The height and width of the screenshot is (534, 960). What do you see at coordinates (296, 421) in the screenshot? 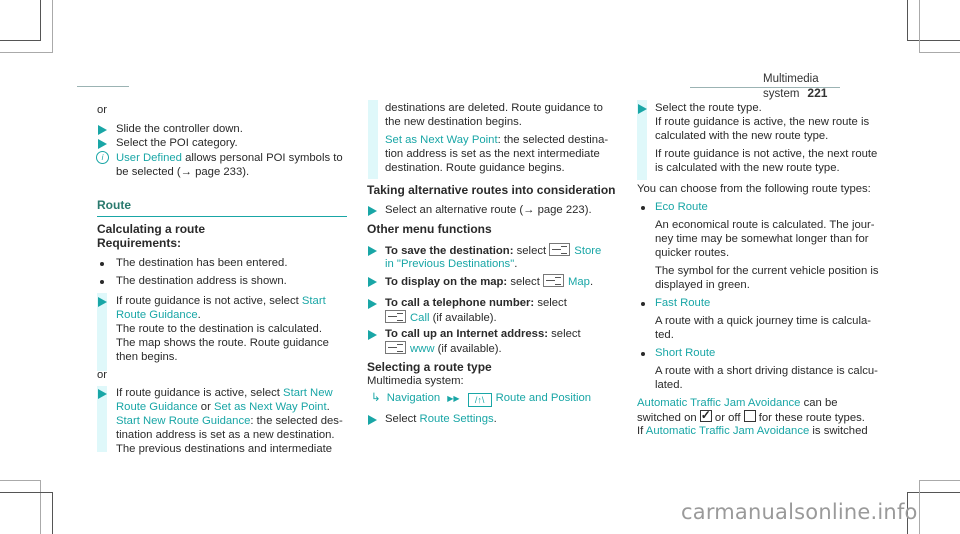
I see `step-desc: : the selected des-` at bounding box center [296, 421].